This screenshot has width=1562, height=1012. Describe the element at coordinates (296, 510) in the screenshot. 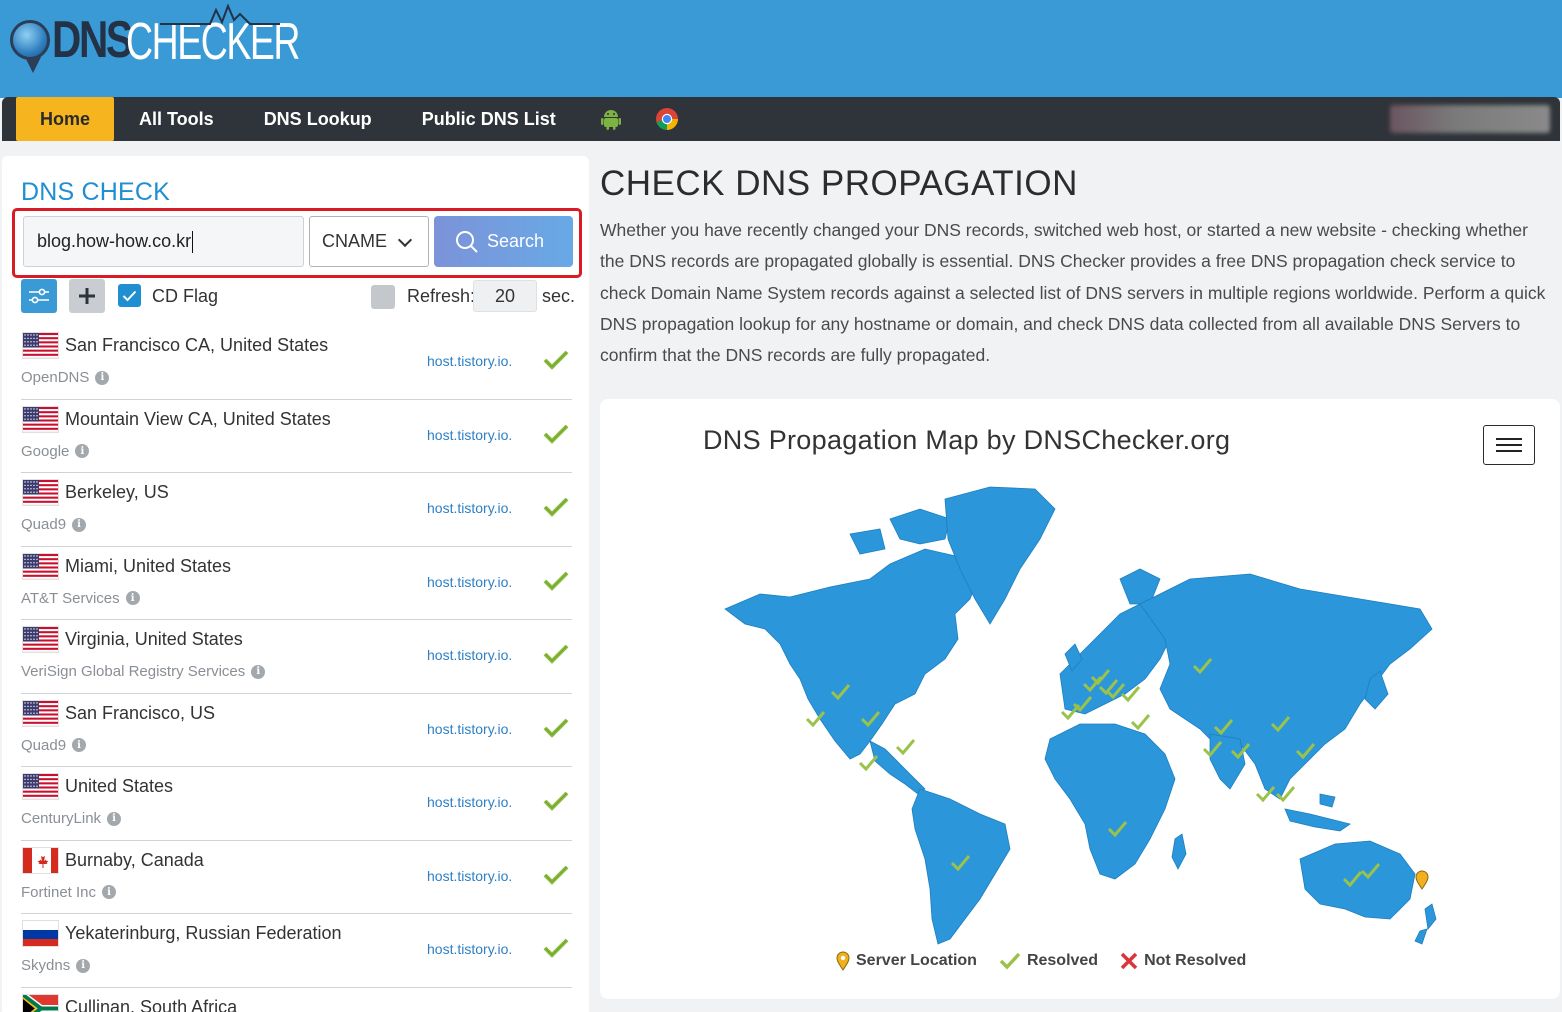

I see `server-row: Berkeley, US Quad9 i host.tistory.io.` at that location.